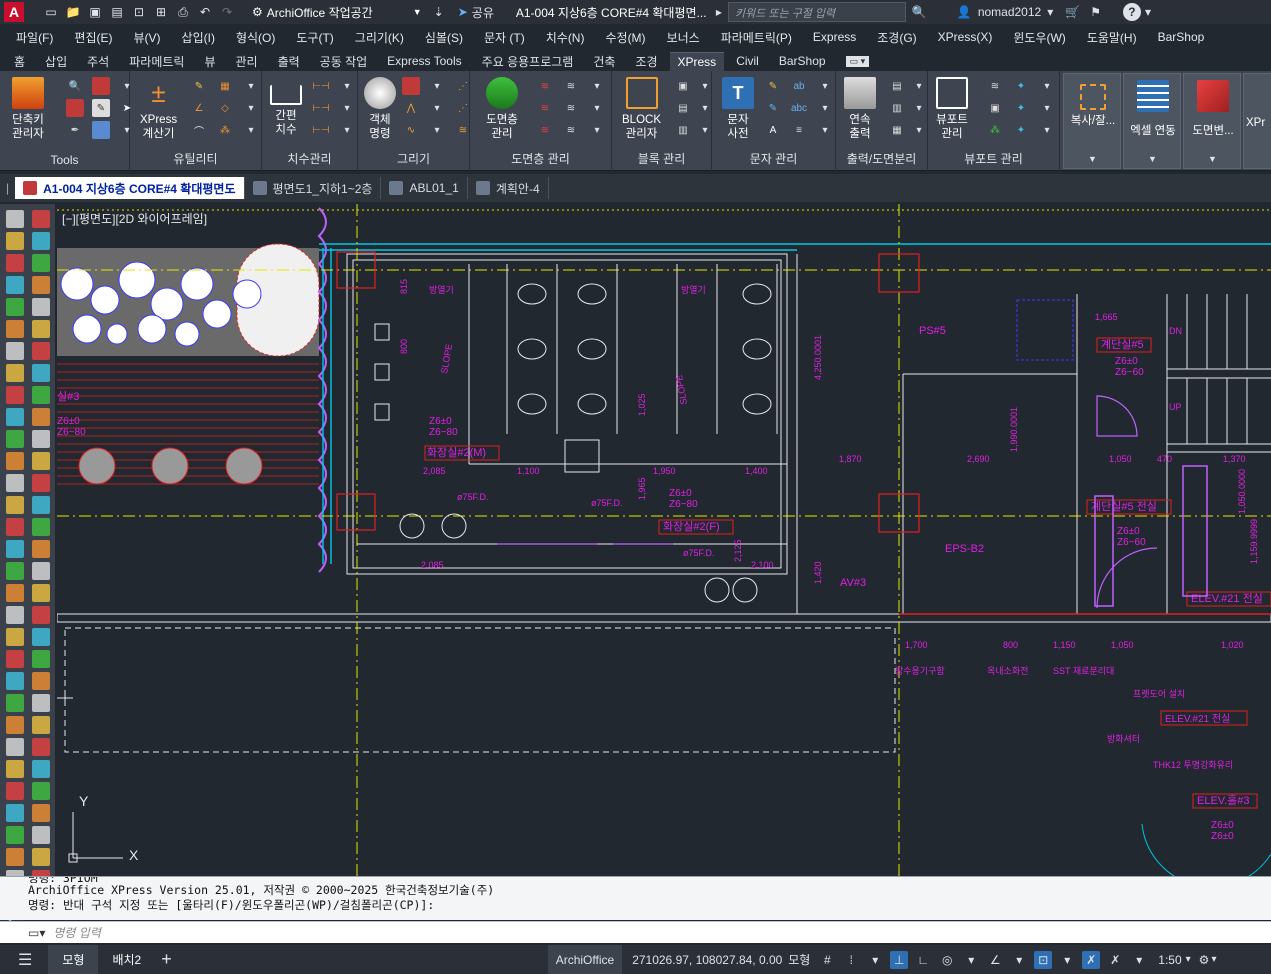 The image size is (1271, 974). I want to click on ribbon-tab: 공동 작업, so click(344, 61).